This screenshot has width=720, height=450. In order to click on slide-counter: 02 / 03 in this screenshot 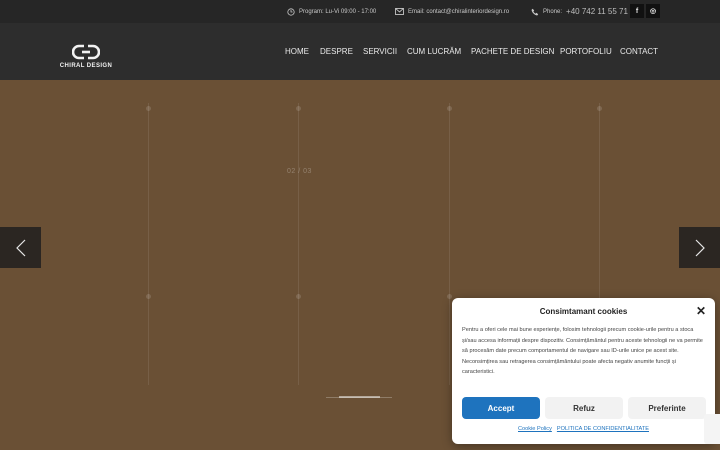, I will do `click(299, 171)`.